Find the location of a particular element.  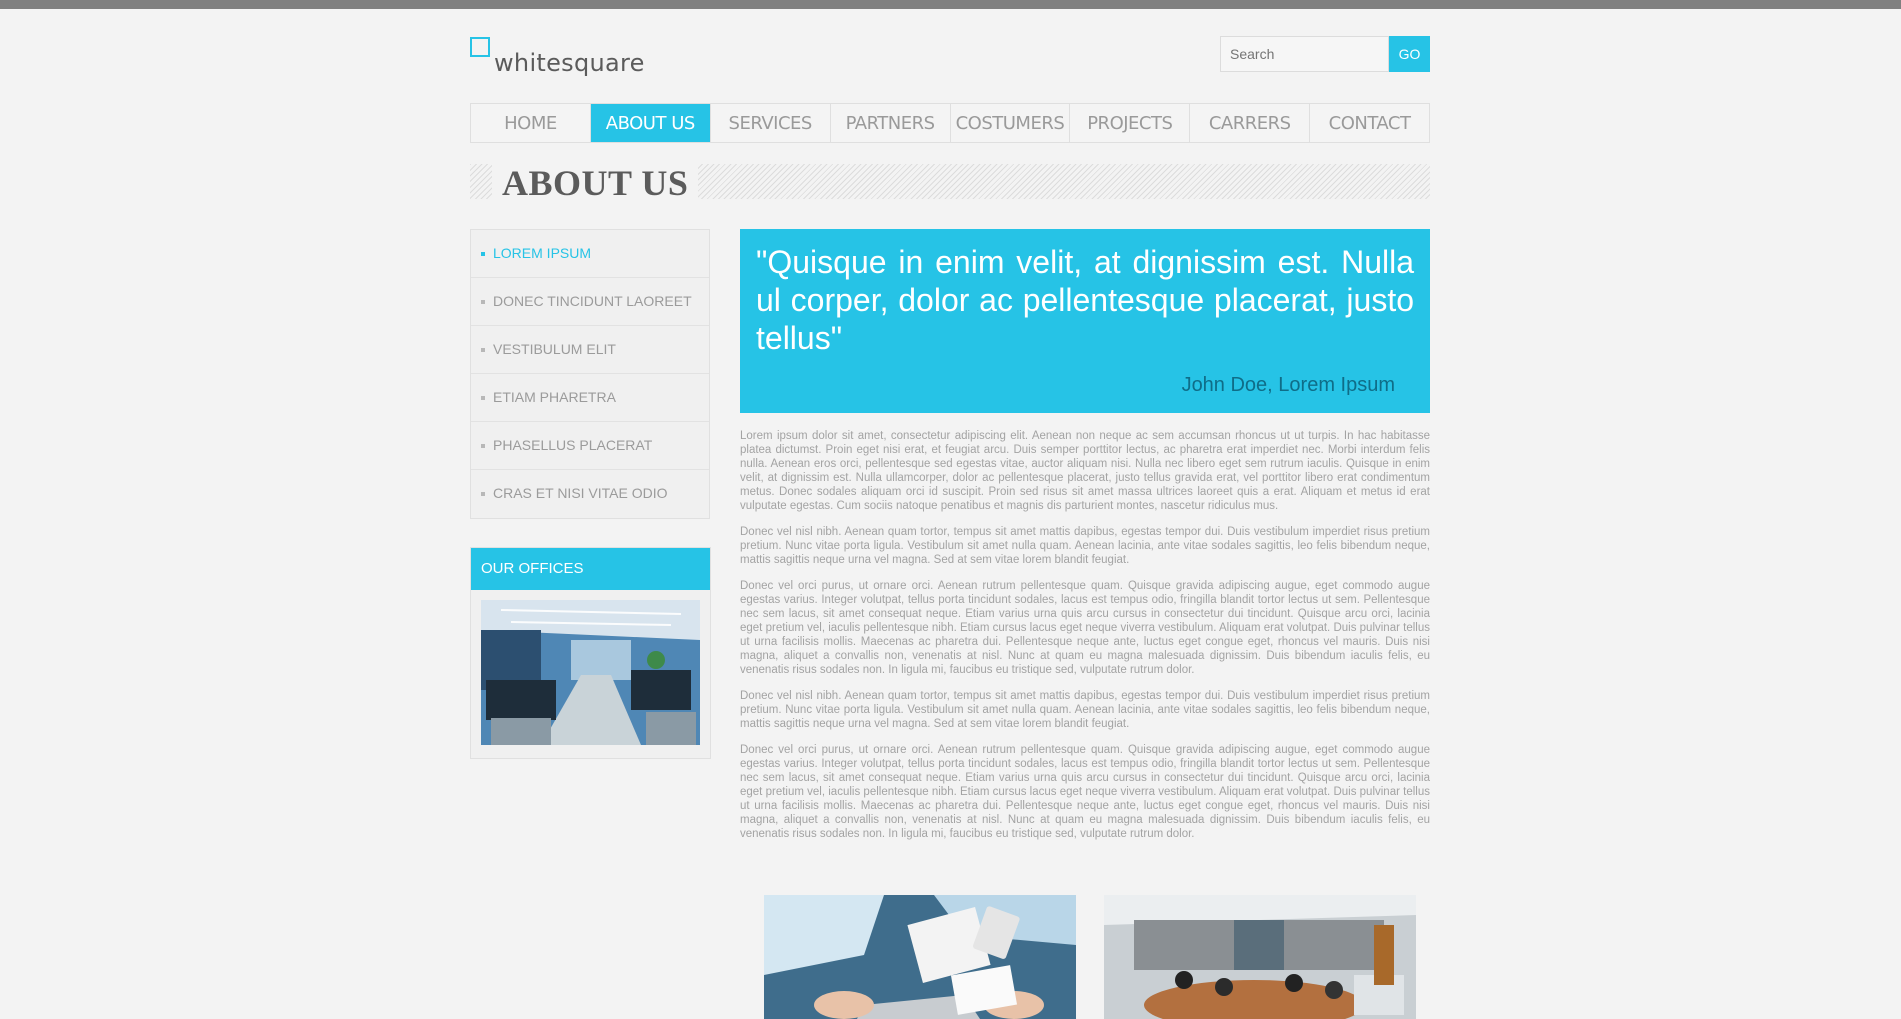

search-form: GO is located at coordinates (1325, 54).